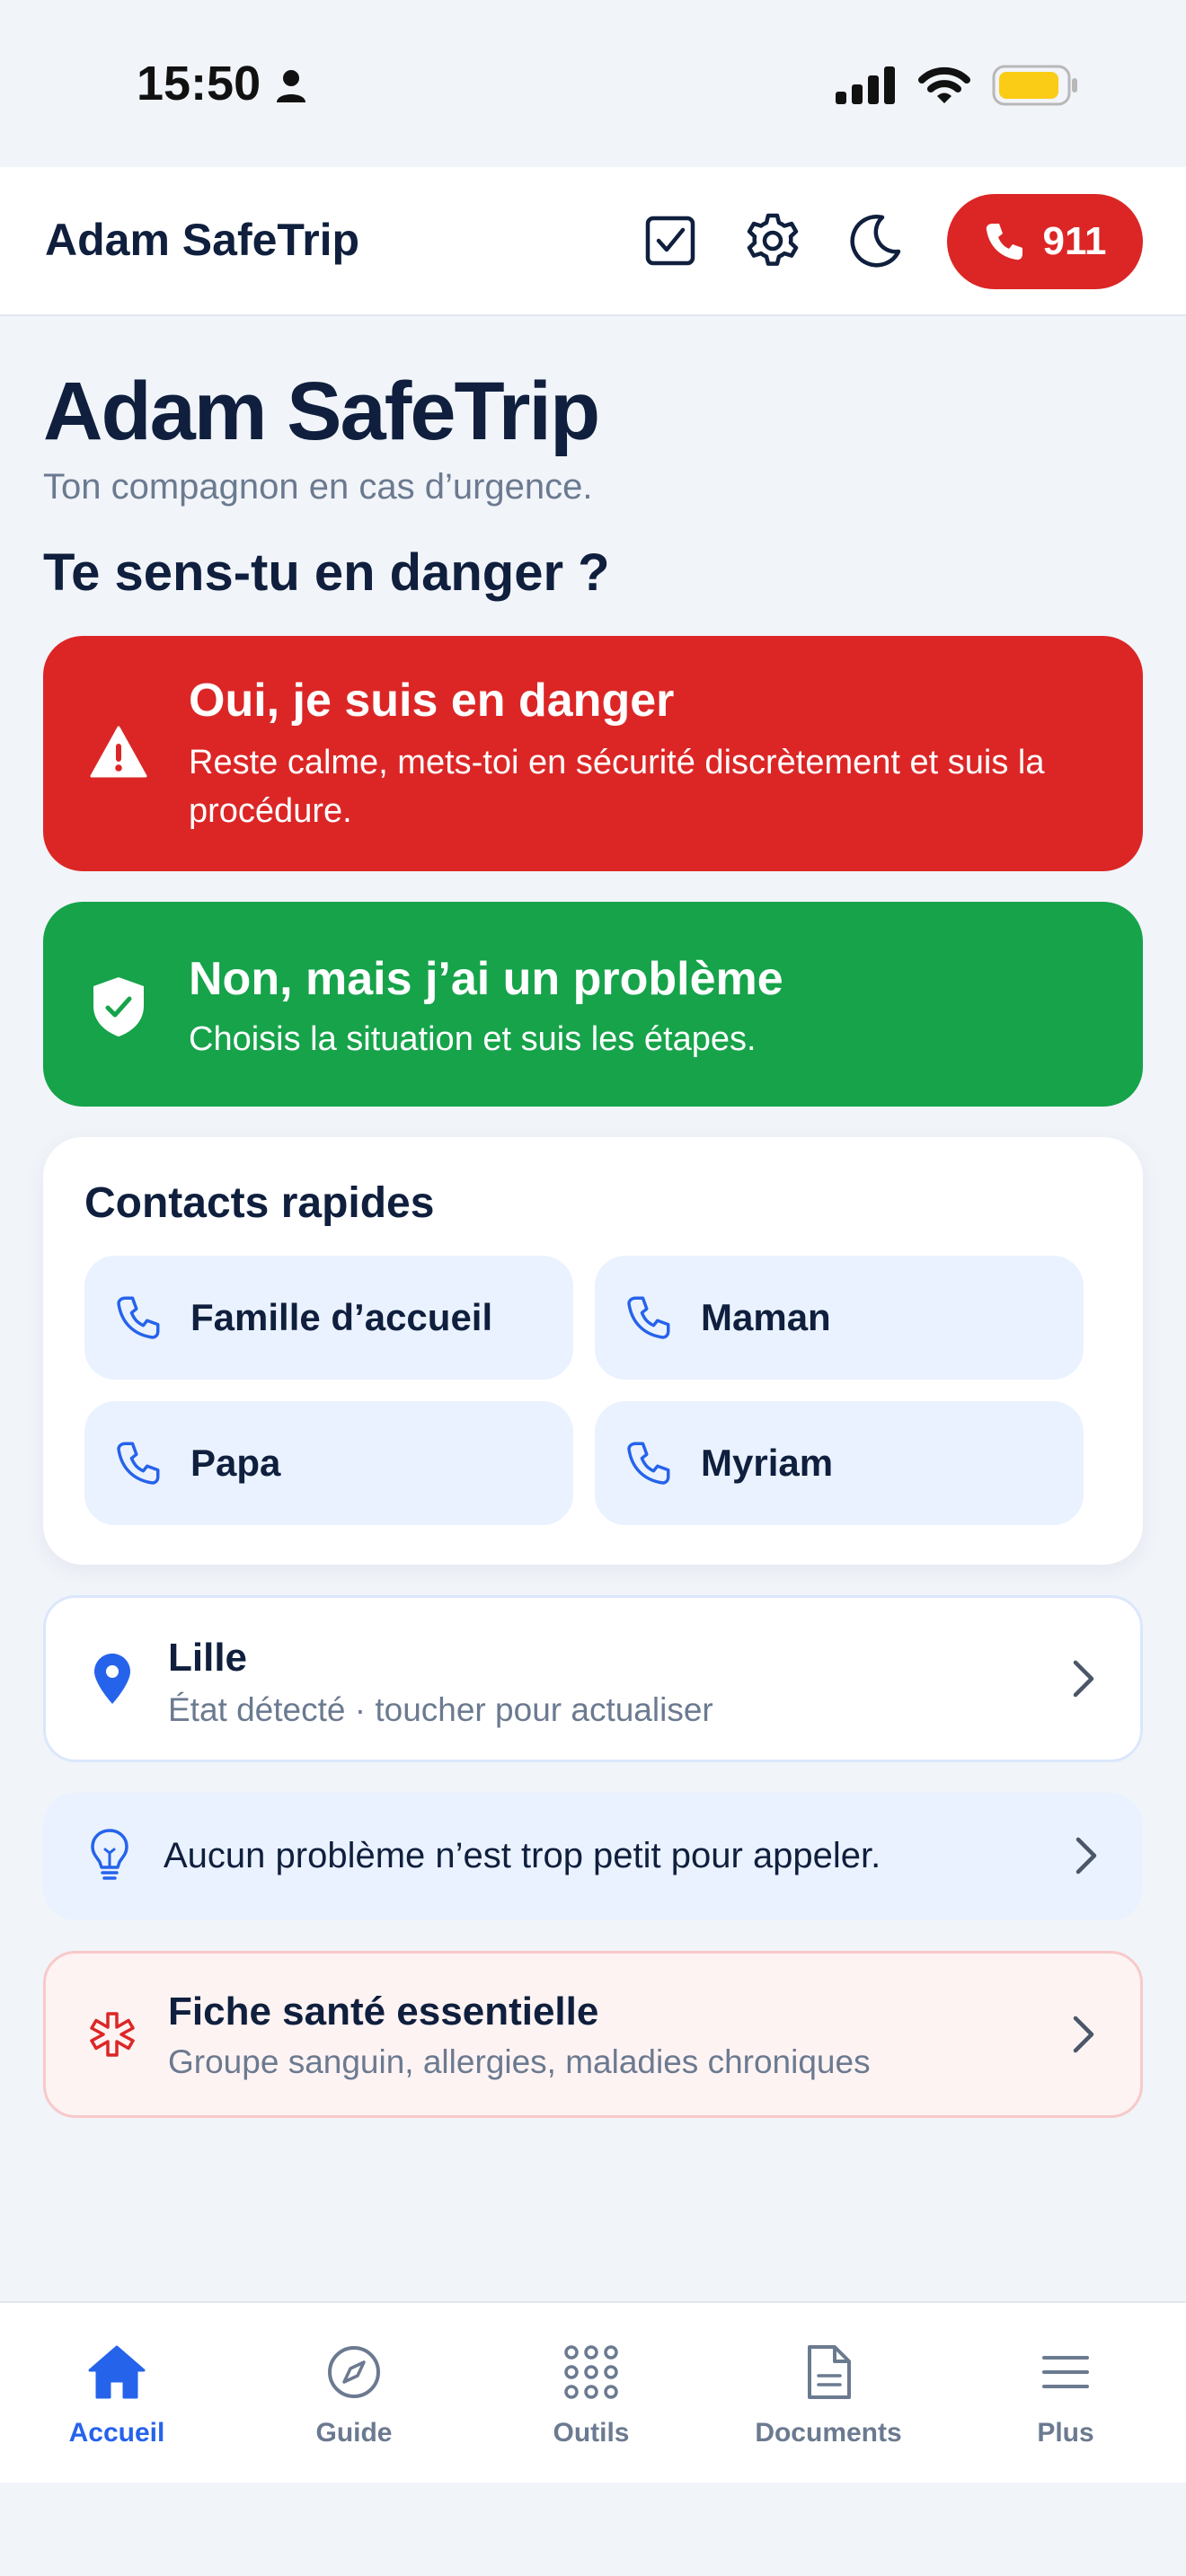 Image resolution: width=1186 pixels, height=2576 pixels. Describe the element at coordinates (1074, 241) in the screenshot. I see `call-911-label: 911` at that location.